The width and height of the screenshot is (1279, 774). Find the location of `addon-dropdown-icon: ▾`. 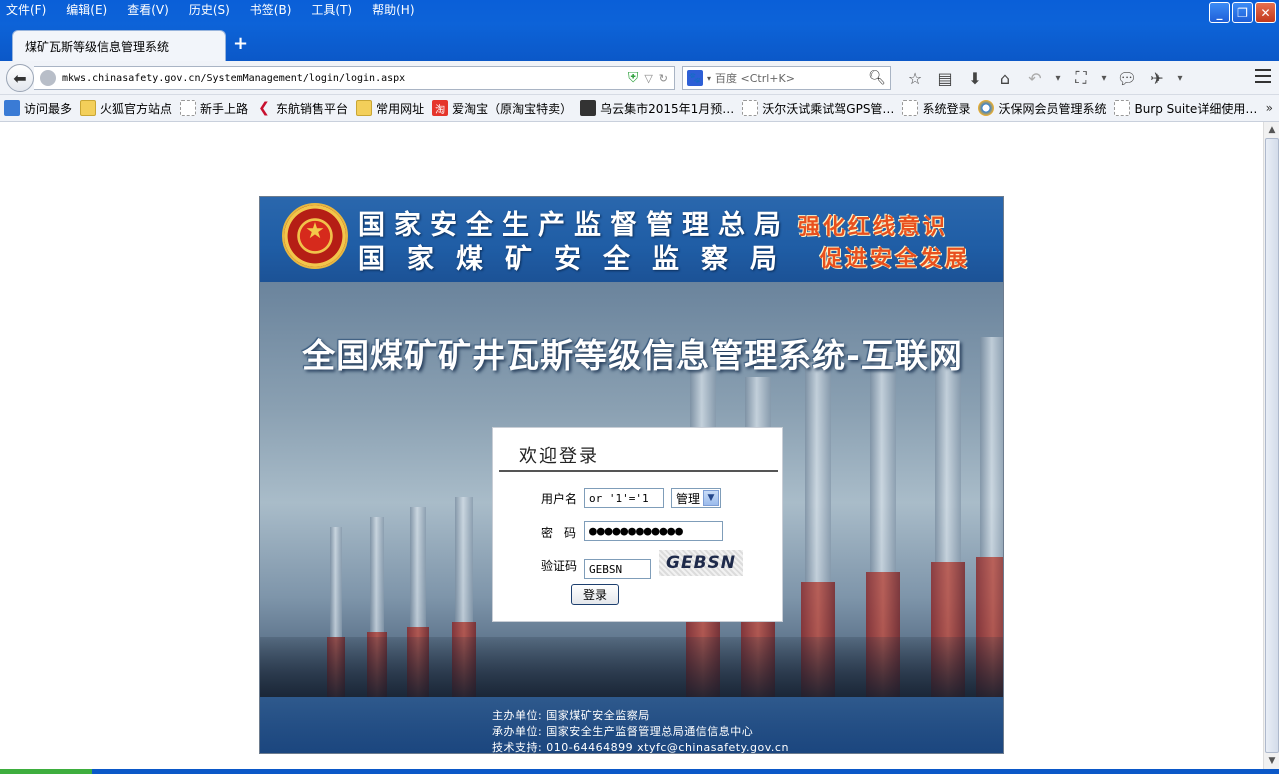

addon-dropdown-icon: ▾ is located at coordinates (1180, 78).